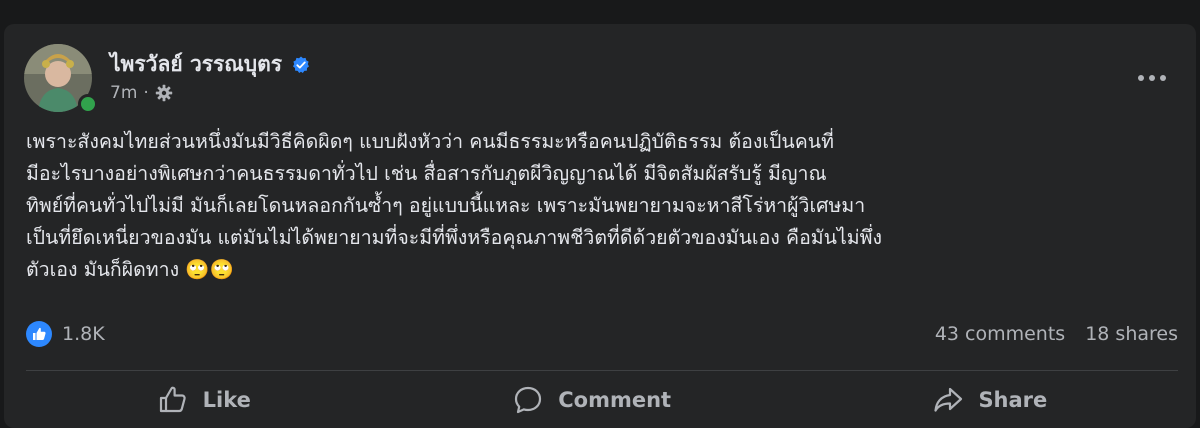 The height and width of the screenshot is (428, 1200). What do you see at coordinates (130, 269) in the screenshot?
I see `post-text-line: ตัวเอง มันก็ผิดทาง 🙄🙄` at bounding box center [130, 269].